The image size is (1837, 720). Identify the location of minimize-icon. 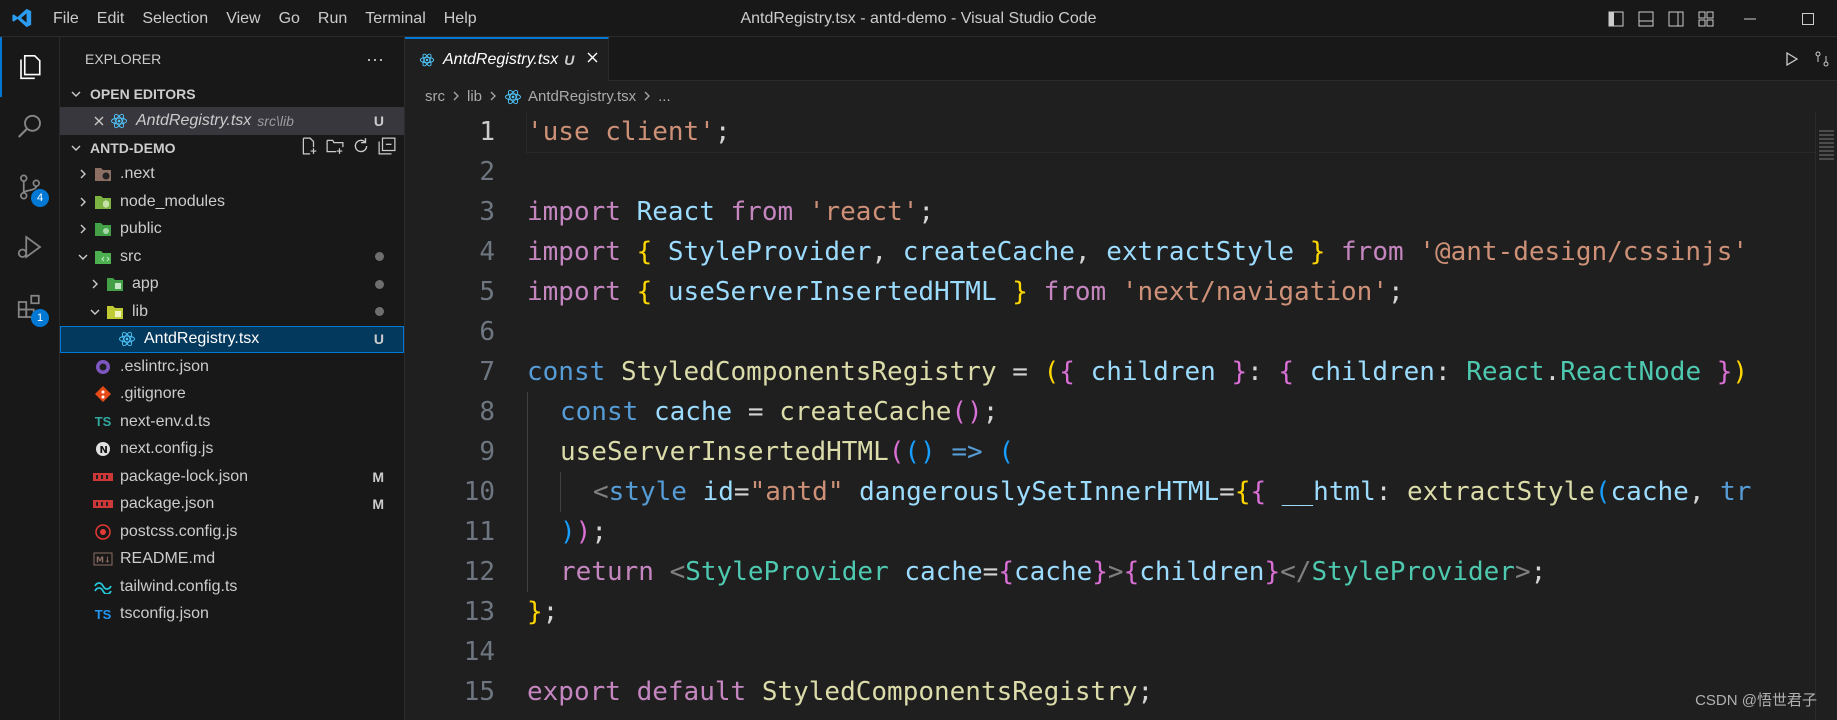
(1750, 18).